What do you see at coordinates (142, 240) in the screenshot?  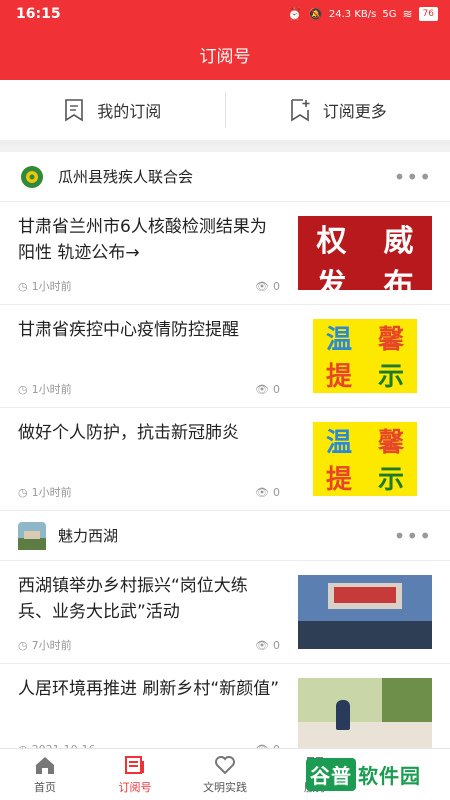 I see `article-title: 甘肃省兰州市6人核酸检测结果为阳性 轨迹公布→` at bounding box center [142, 240].